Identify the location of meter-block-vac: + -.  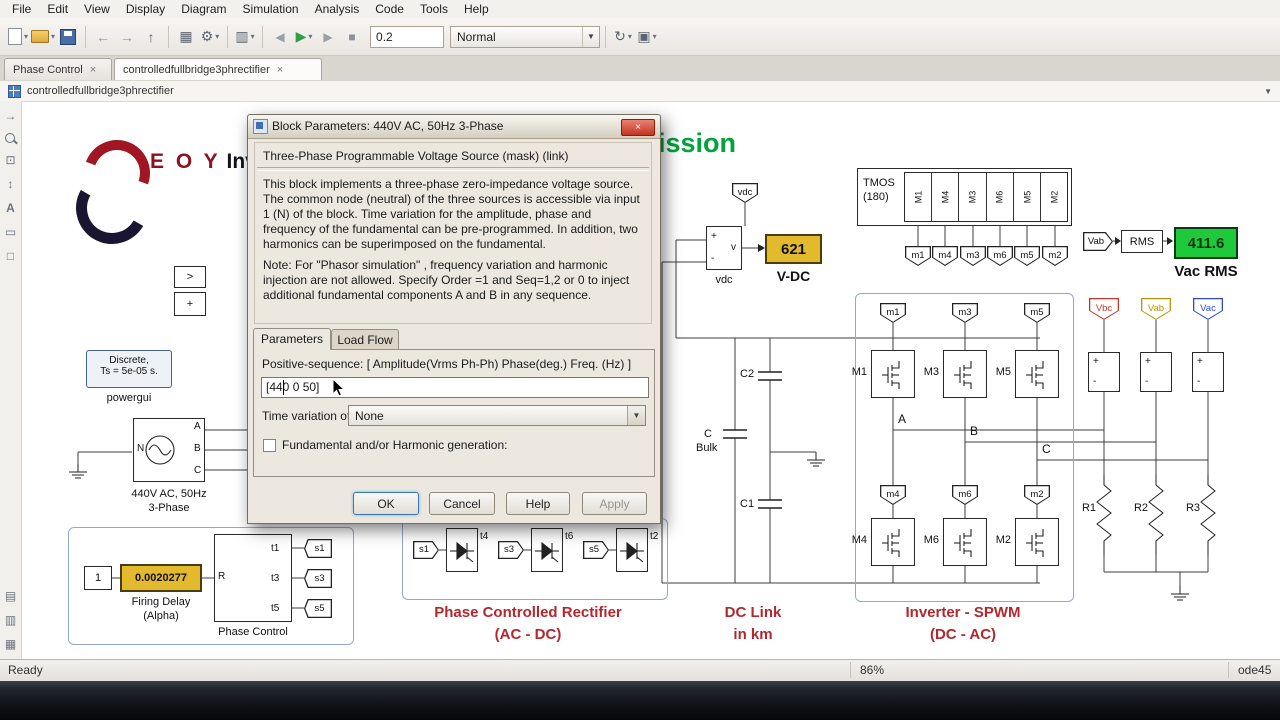
(1208, 372).